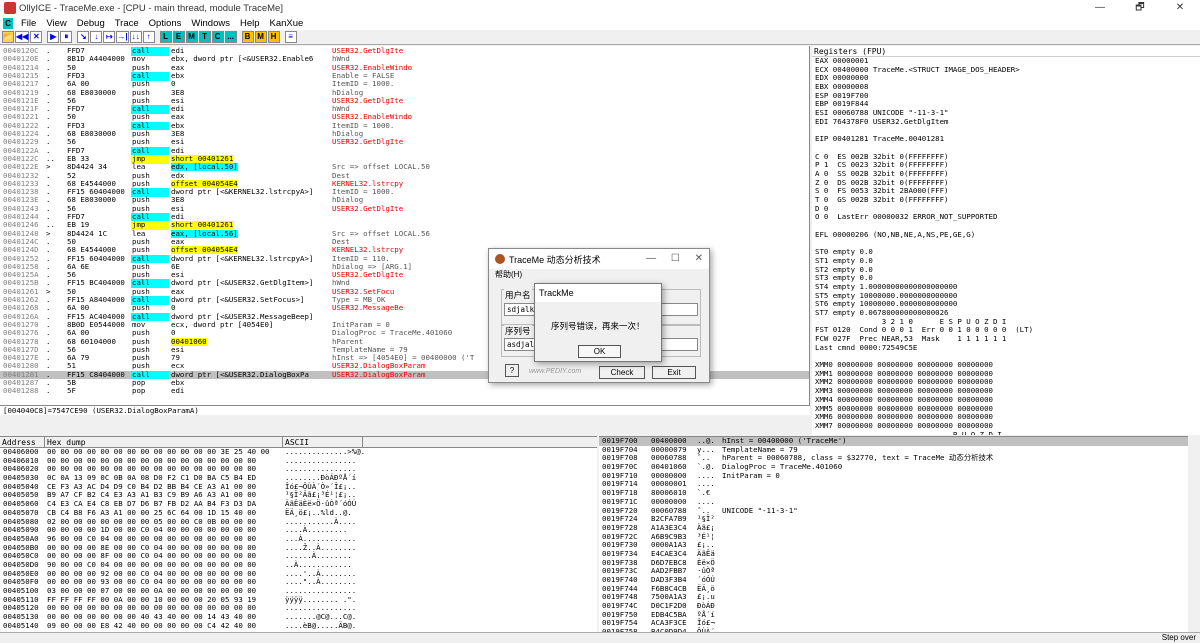  What do you see at coordinates (22, 442) in the screenshot?
I see `dump-col-address: Address` at bounding box center [22, 442].